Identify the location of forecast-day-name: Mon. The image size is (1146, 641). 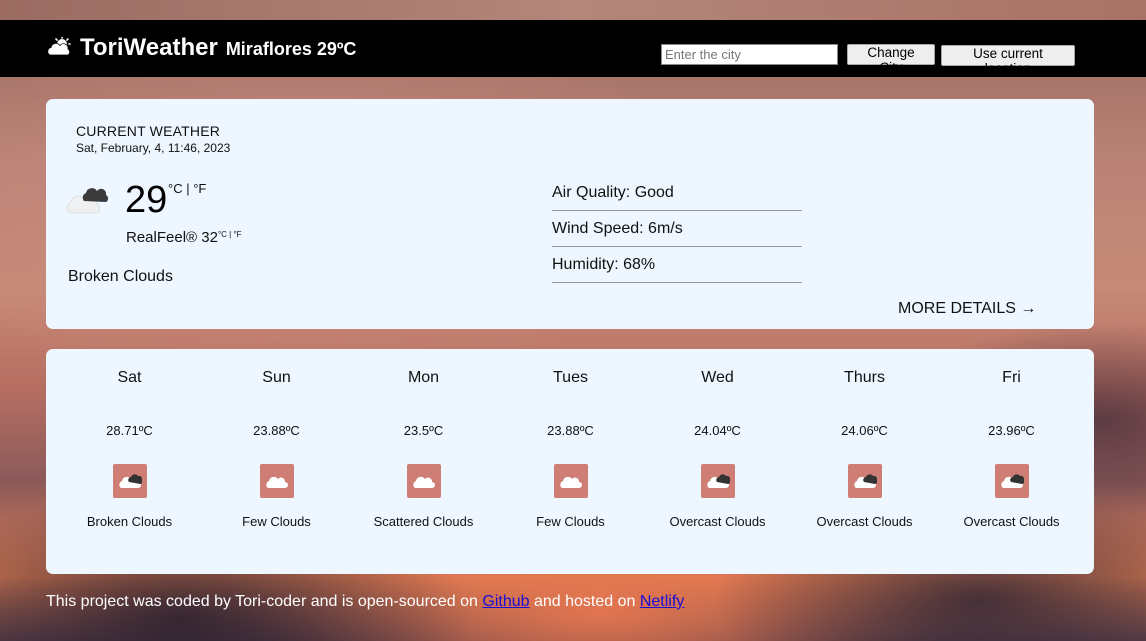
(423, 377).